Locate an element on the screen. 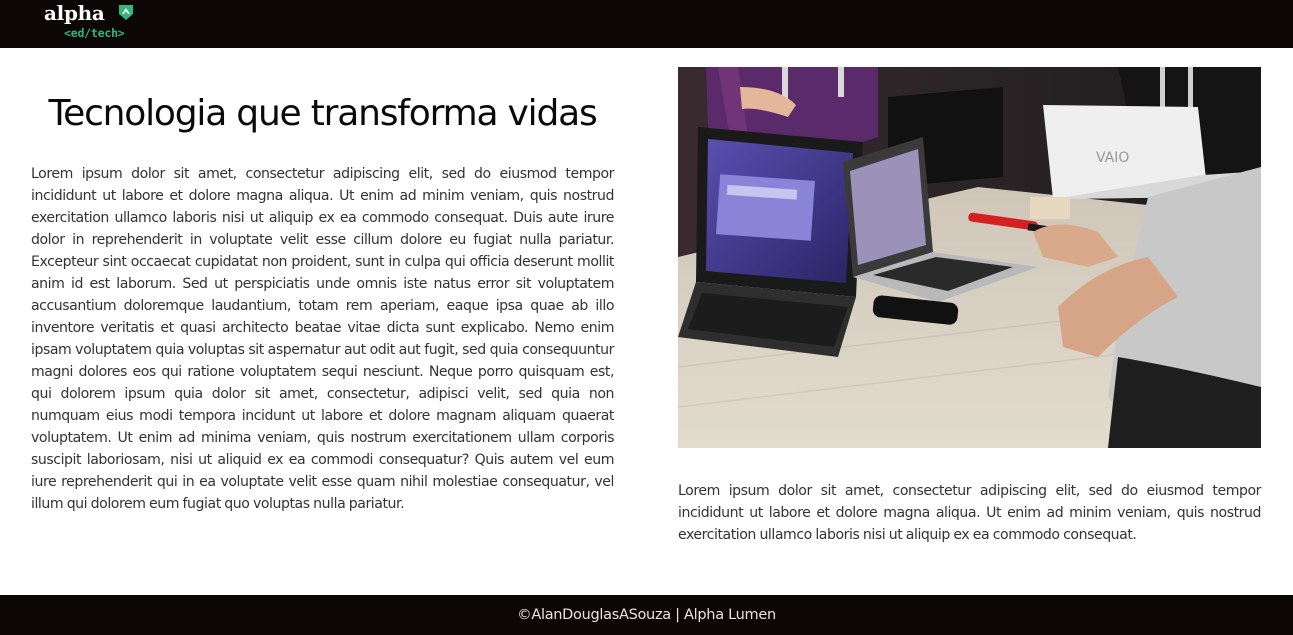  vaio-logo-text: VAIO is located at coordinates (1112, 158).